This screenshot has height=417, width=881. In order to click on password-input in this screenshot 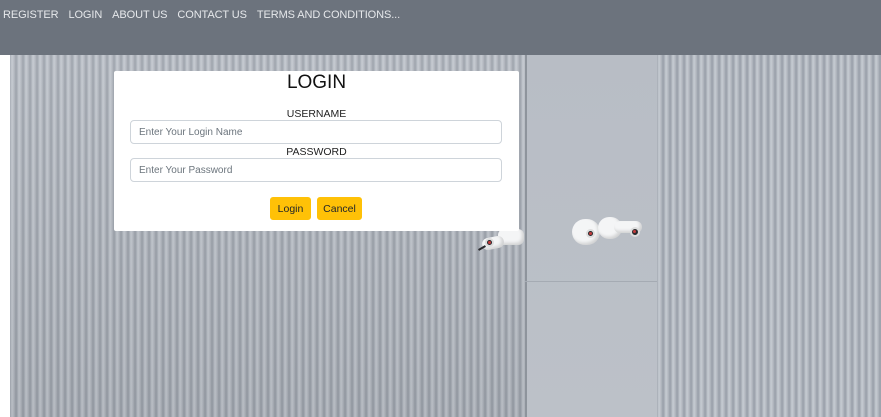, I will do `click(316, 170)`.